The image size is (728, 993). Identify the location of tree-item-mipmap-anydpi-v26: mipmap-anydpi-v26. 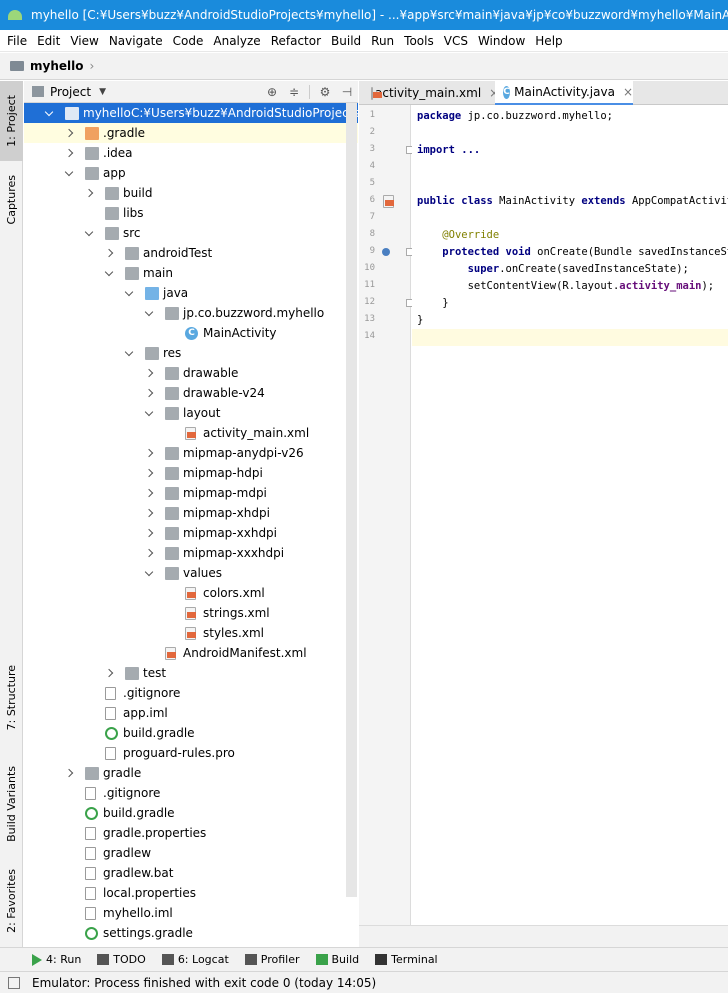
(191, 453).